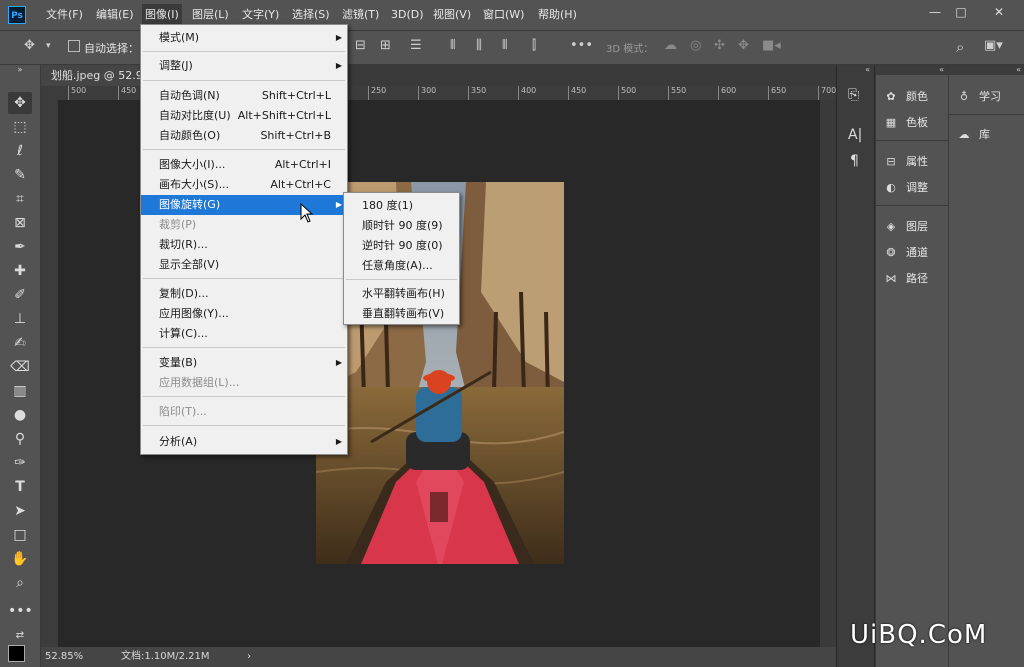 The height and width of the screenshot is (667, 1024). What do you see at coordinates (416, 45) in the screenshot?
I see `align-bottom-icon: ☰` at bounding box center [416, 45].